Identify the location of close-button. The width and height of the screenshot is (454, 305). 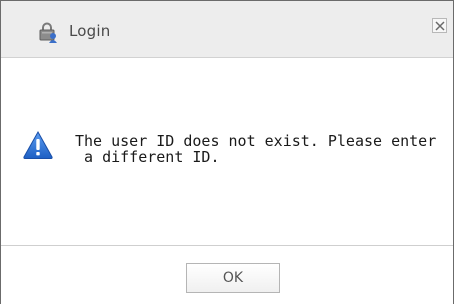
(439, 25).